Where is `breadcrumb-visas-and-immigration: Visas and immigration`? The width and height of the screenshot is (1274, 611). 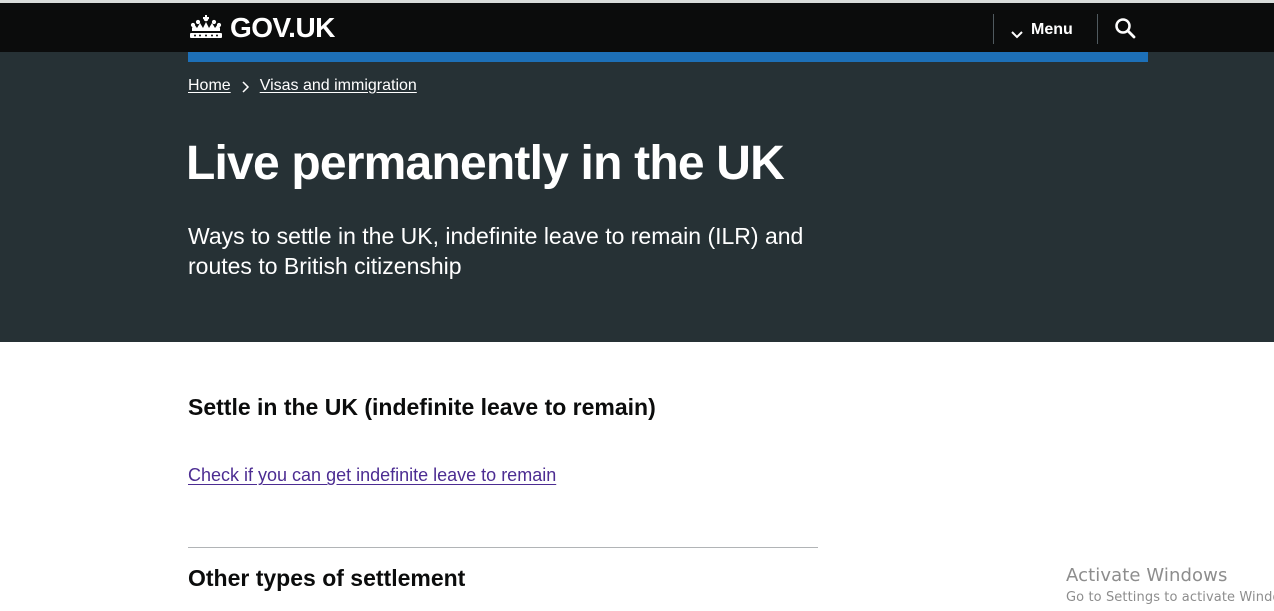 breadcrumb-visas-and-immigration: Visas and immigration is located at coordinates (338, 86).